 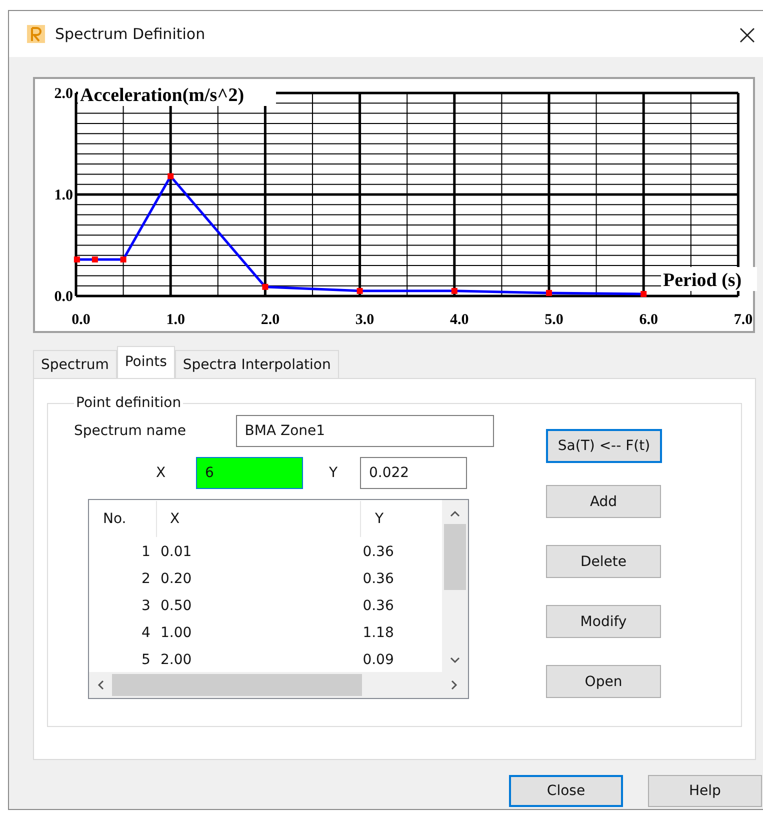 I want to click on x-field: 6, so click(x=249, y=473).